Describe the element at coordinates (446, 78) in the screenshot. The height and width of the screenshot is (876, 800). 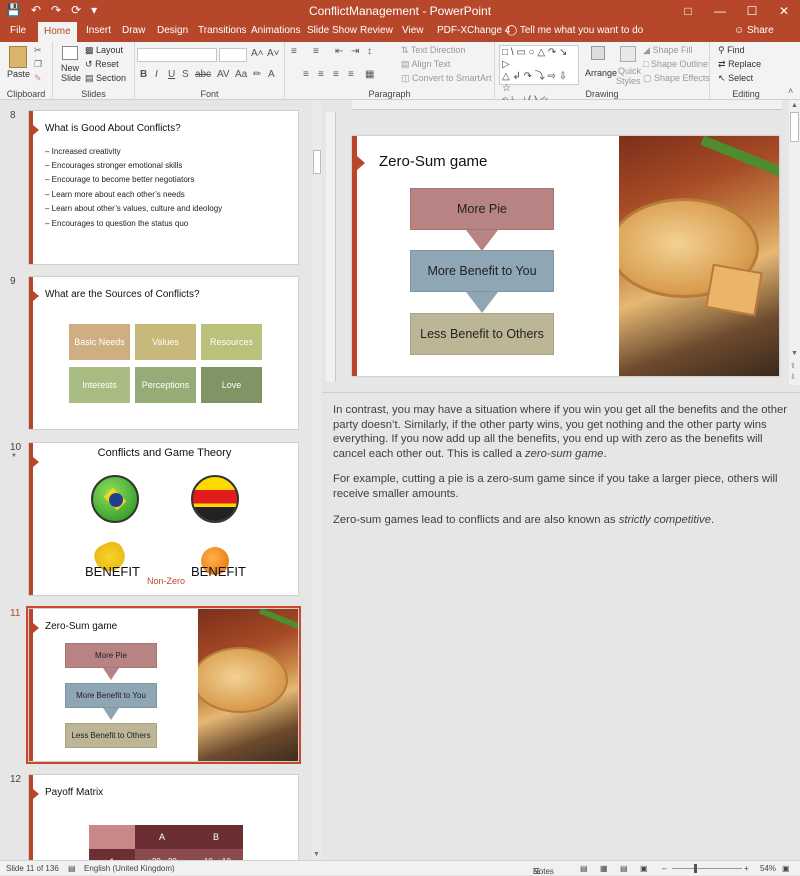
I see `convert-smartart-button: ◫ Convert to SmartArt` at that location.